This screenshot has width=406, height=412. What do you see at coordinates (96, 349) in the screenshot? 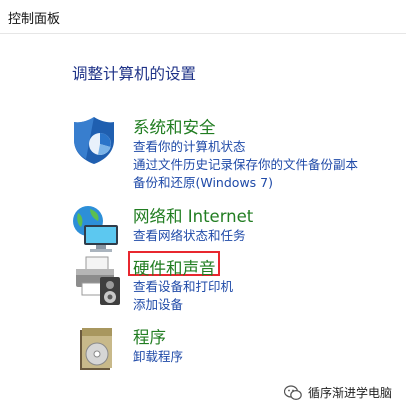
I see `programs-box-icon` at bounding box center [96, 349].